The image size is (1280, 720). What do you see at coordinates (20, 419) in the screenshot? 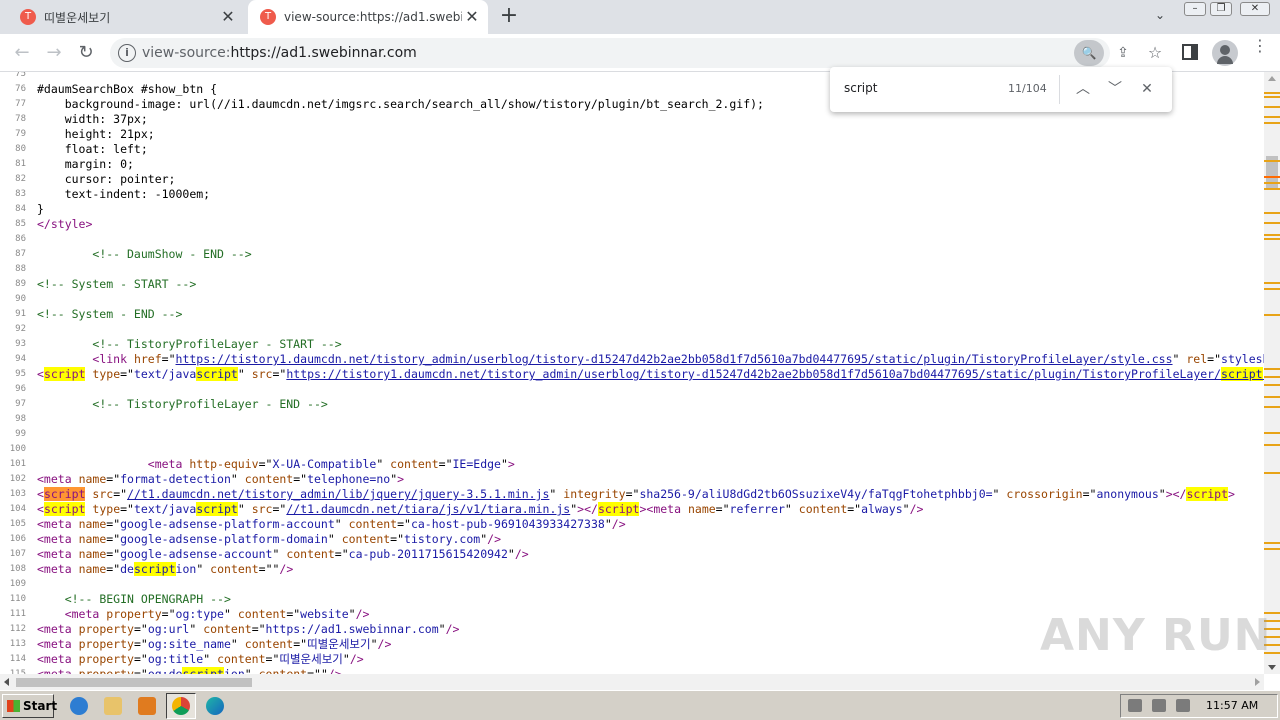
I see `line-number: 98` at bounding box center [20, 419].